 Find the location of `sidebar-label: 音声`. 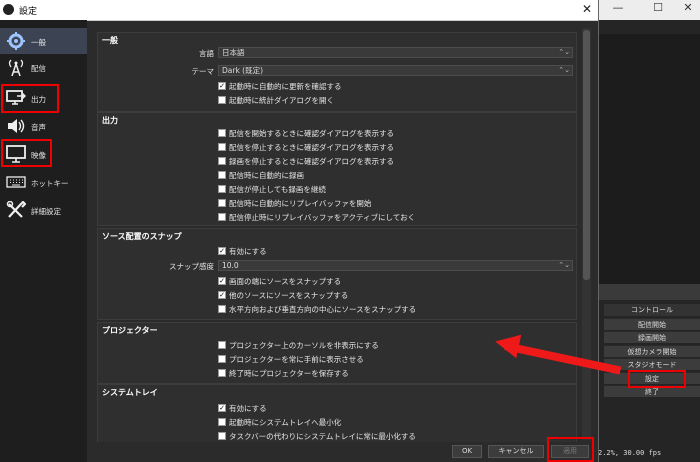

sidebar-label: 音声 is located at coordinates (38, 127).